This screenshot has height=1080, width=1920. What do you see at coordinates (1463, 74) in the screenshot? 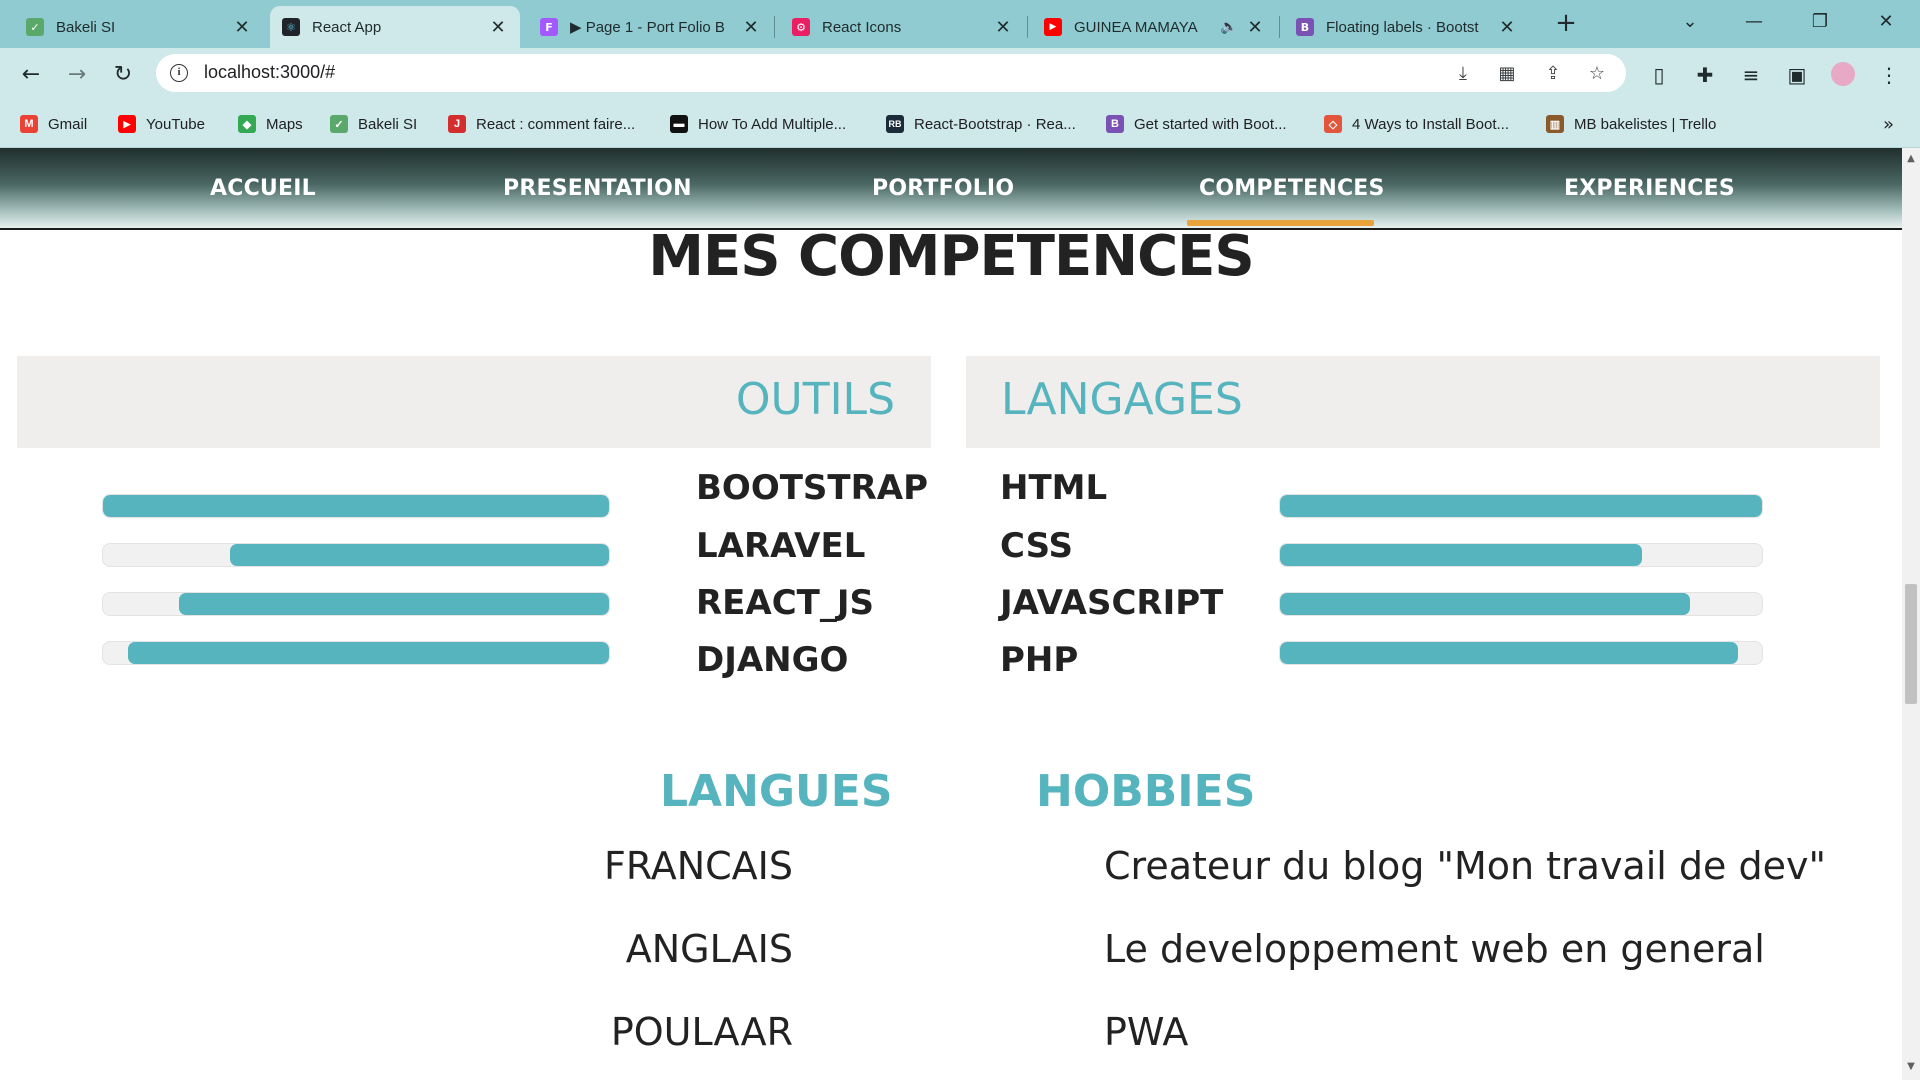
I see `install-app-icon: ⤓` at bounding box center [1463, 74].